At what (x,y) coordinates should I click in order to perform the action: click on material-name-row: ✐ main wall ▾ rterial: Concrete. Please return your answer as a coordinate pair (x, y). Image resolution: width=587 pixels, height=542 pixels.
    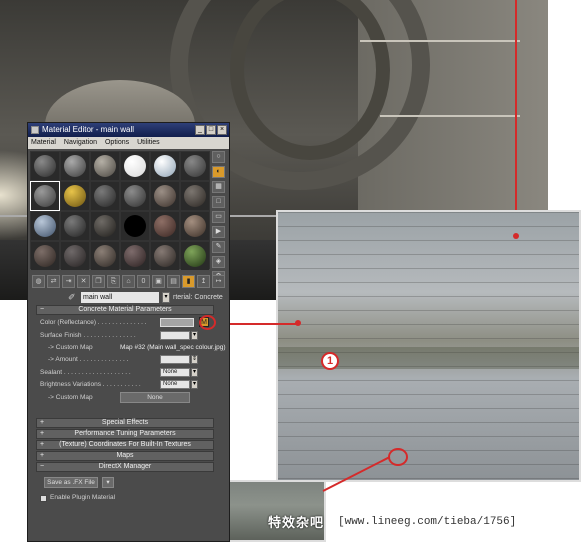
    Looking at the image, I should click on (148, 297).